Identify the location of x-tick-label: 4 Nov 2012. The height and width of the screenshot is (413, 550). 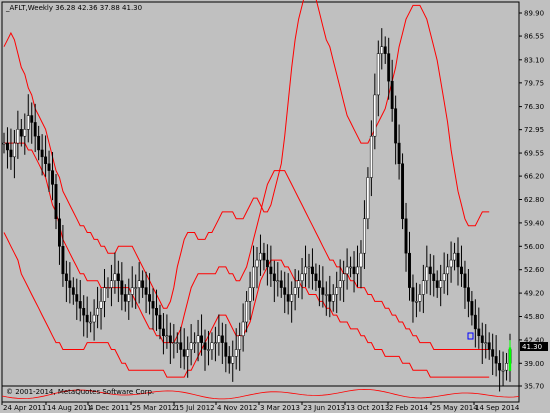
(237, 408).